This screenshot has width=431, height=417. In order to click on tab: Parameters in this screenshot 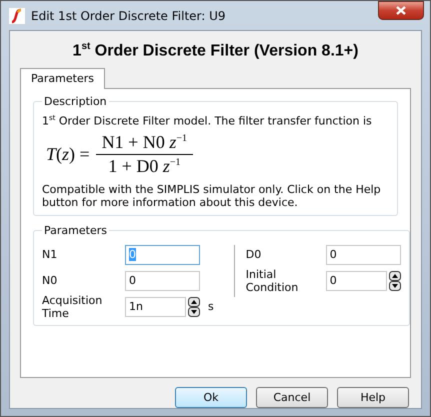, I will do `click(62, 79)`.